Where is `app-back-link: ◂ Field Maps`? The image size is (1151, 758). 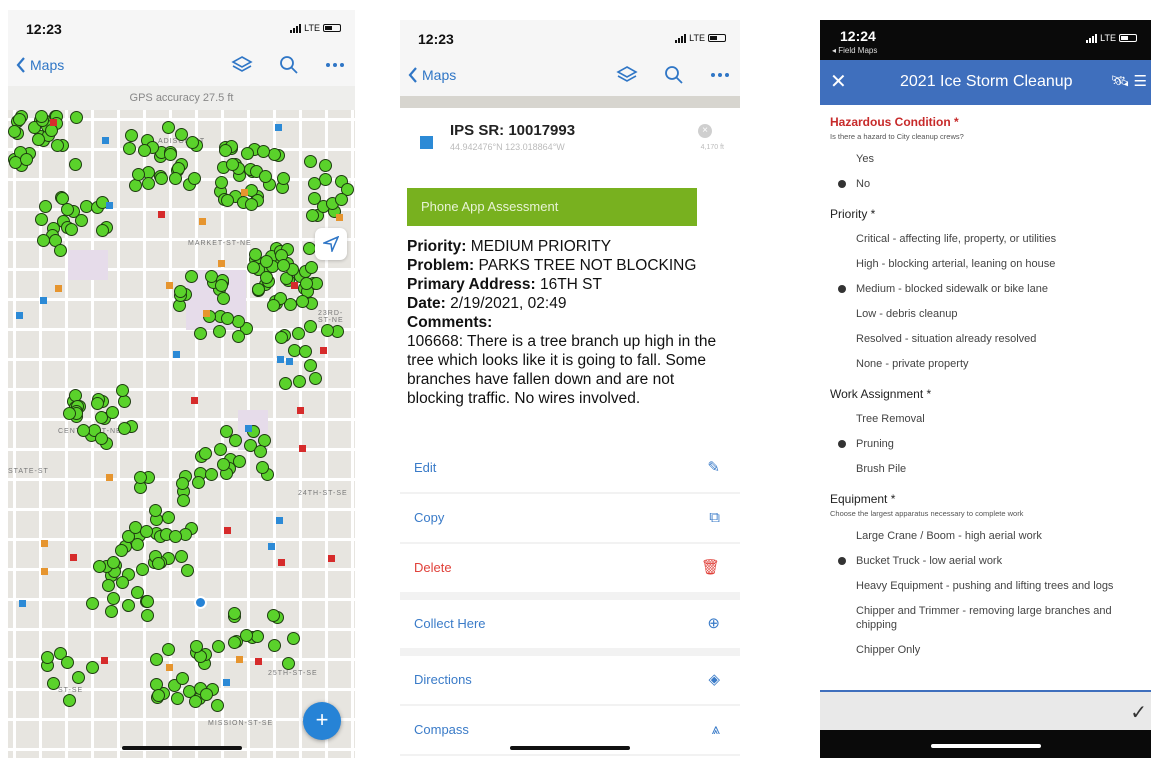 app-back-link: ◂ Field Maps is located at coordinates (854, 50).